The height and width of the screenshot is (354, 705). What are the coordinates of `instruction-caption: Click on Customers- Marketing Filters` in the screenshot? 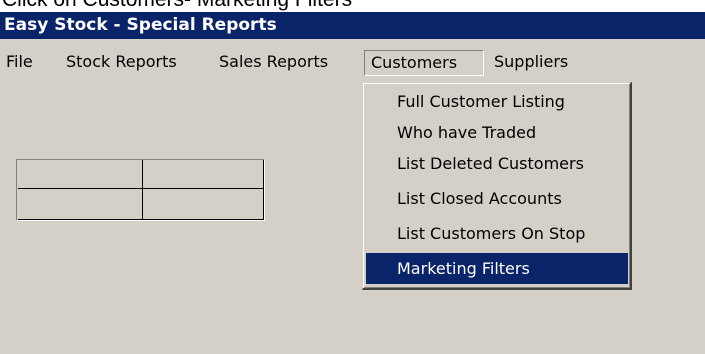 It's located at (352, 6).